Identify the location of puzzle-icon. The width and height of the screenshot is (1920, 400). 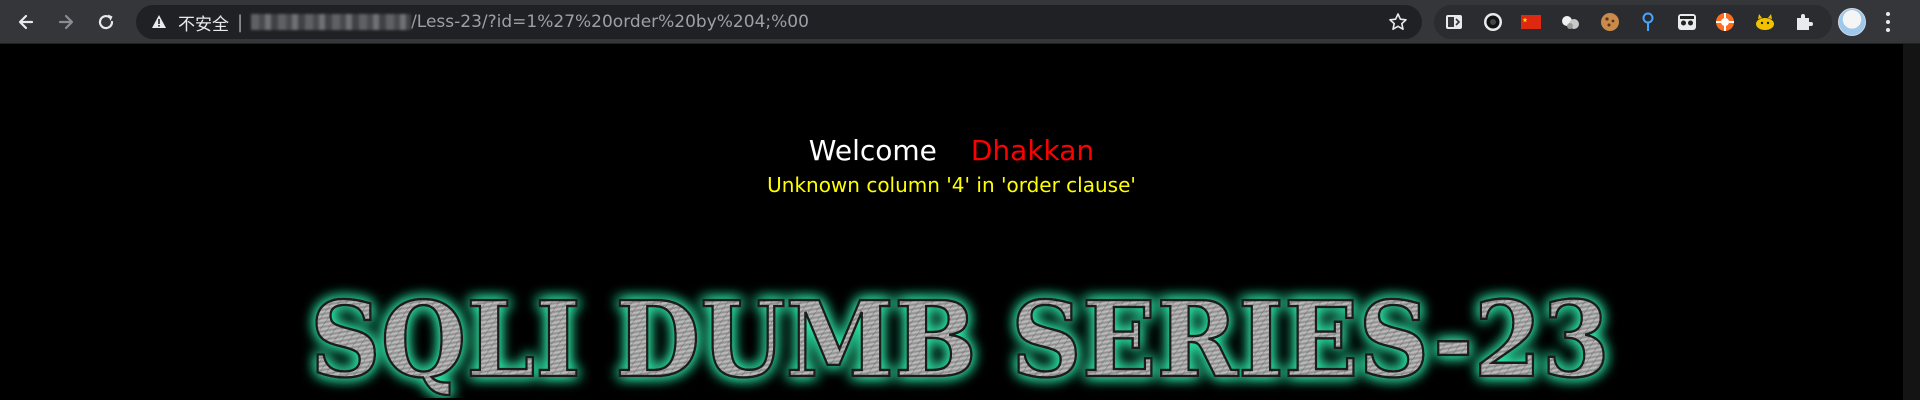
(1804, 22).